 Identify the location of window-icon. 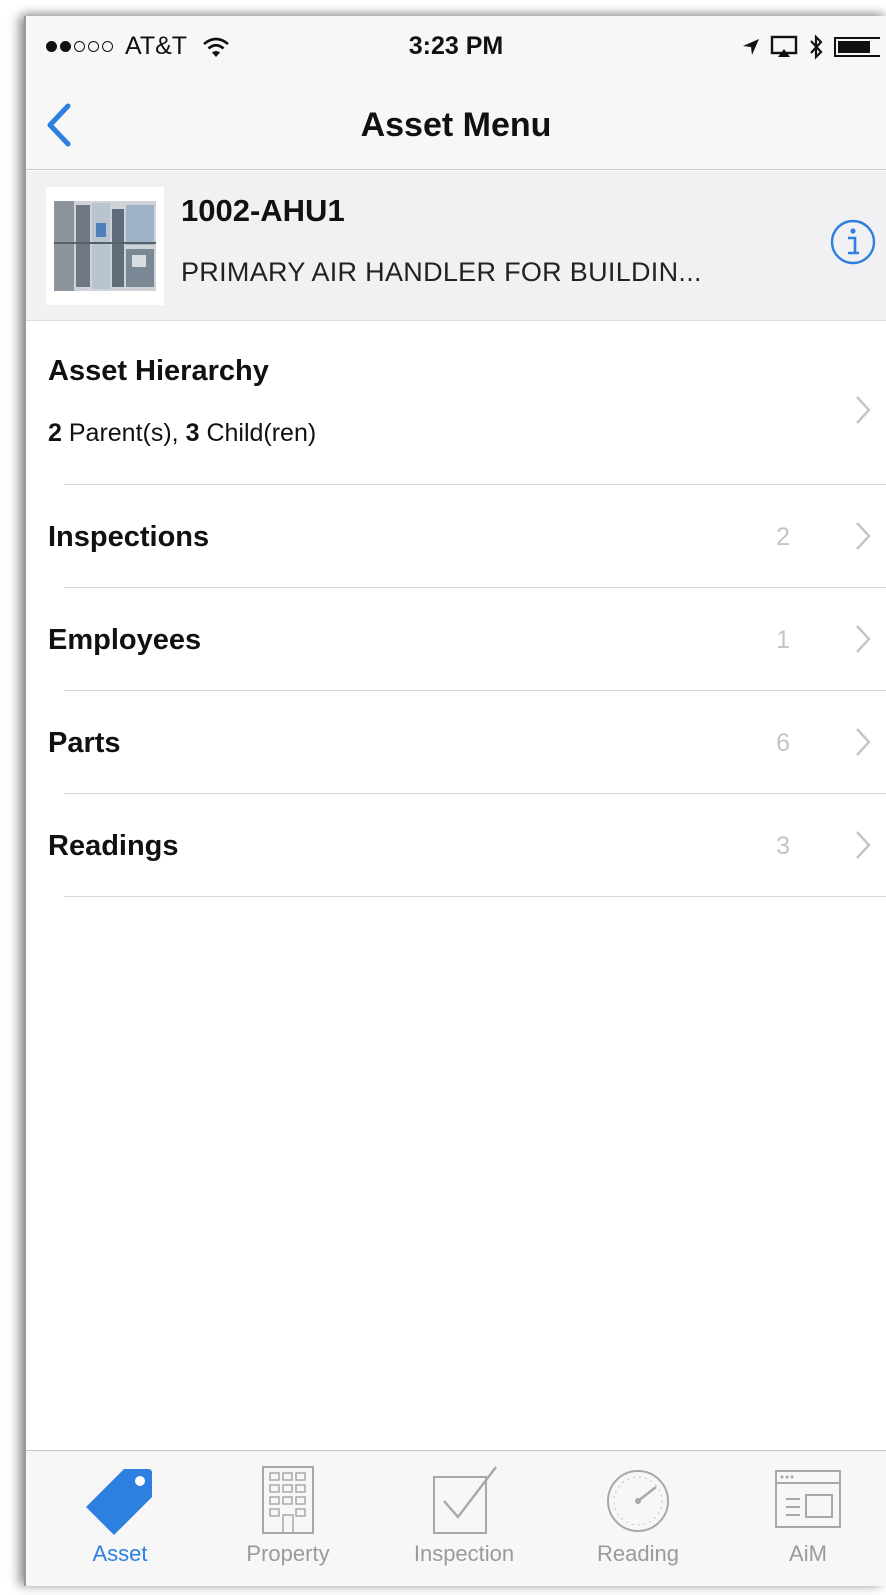
(808, 1499).